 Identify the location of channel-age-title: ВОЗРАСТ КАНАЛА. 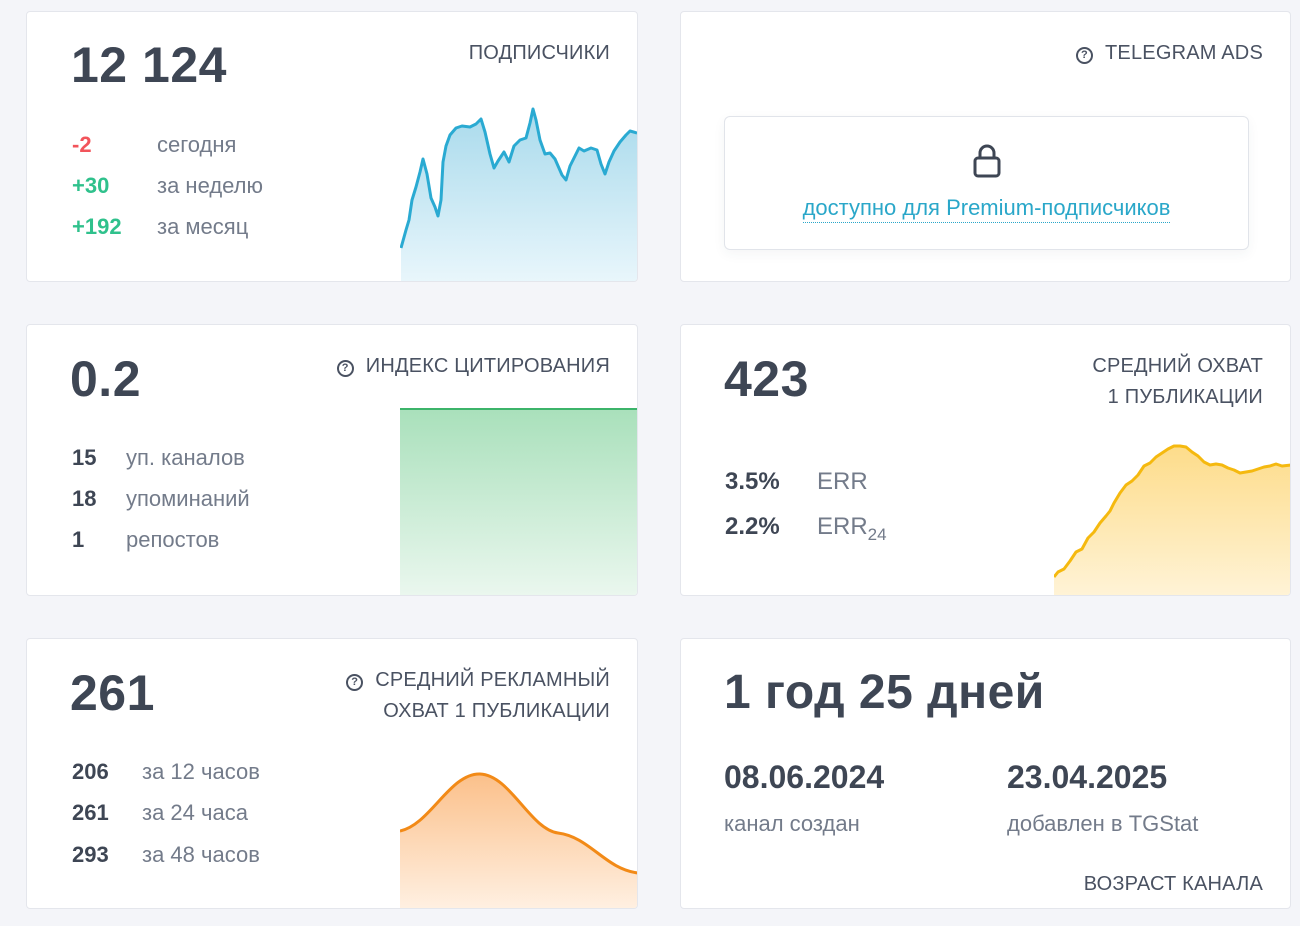
(1173, 884).